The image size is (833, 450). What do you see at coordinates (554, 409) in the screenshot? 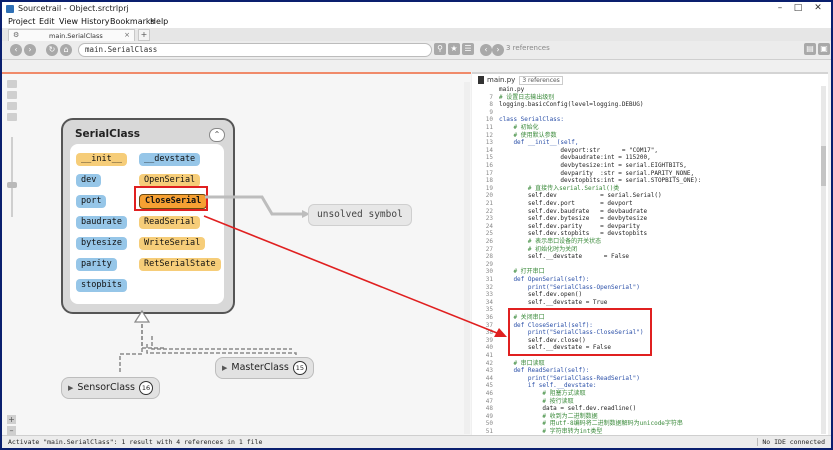
I see `code-line: 48 data = self.dev.readline()` at bounding box center [554, 409].